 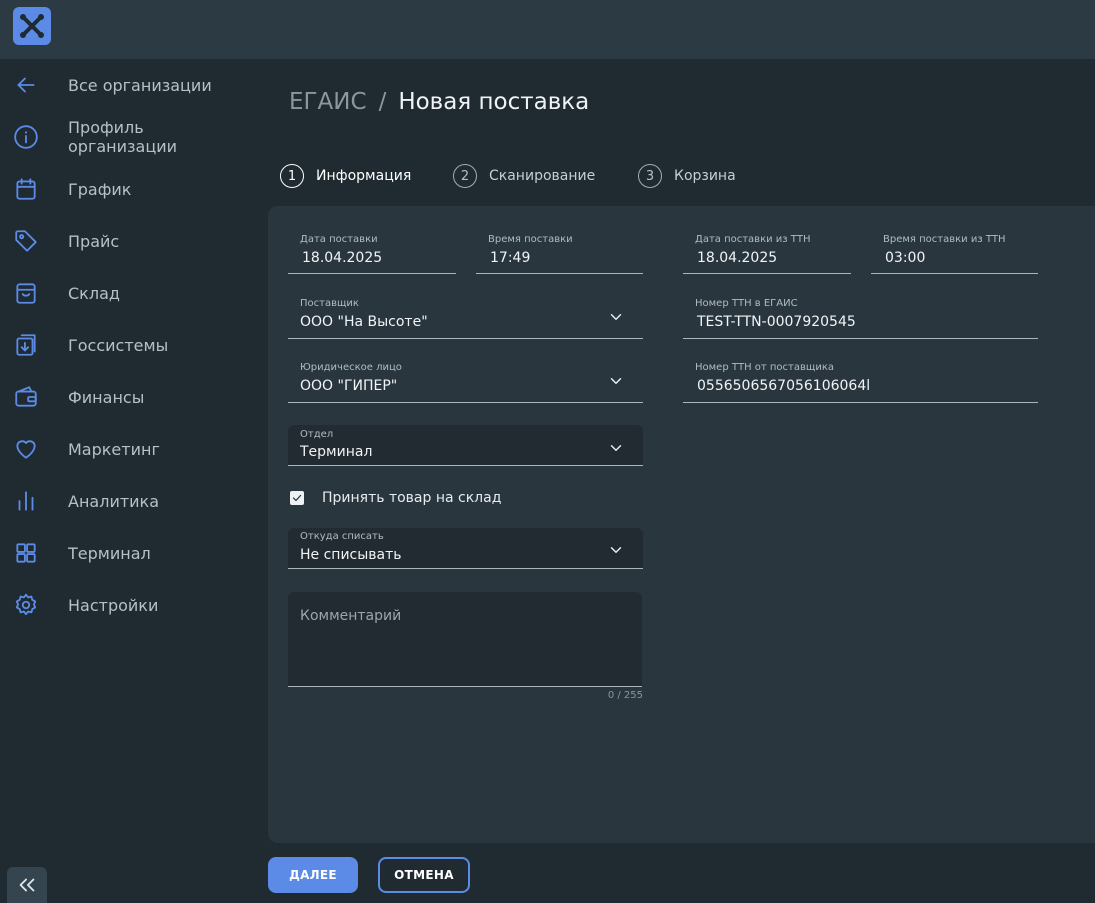 I want to click on comment-char-counter: 0 / 255, so click(x=625, y=695).